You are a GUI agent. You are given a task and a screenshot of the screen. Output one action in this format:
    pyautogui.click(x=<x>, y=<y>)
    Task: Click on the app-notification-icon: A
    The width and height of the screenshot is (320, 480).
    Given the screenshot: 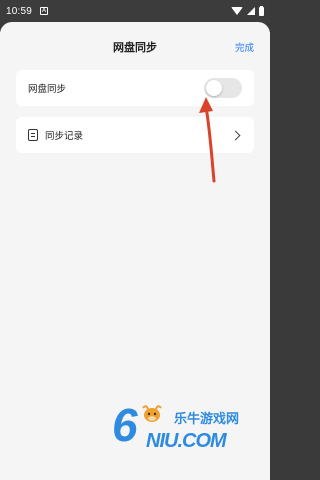 What is the action you would take?
    pyautogui.click(x=44, y=11)
    